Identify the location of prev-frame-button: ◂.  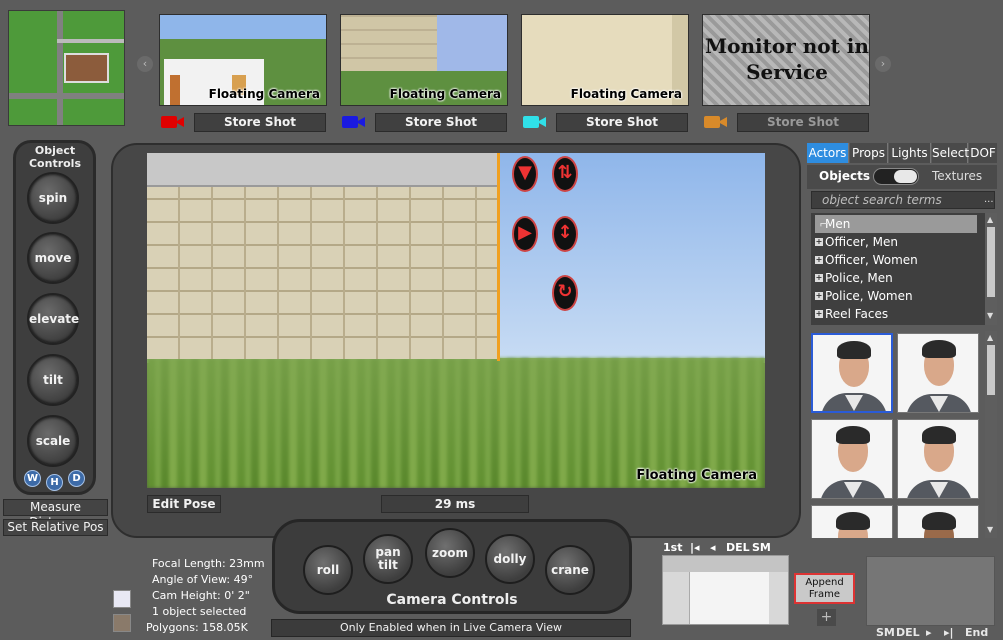
(713, 547).